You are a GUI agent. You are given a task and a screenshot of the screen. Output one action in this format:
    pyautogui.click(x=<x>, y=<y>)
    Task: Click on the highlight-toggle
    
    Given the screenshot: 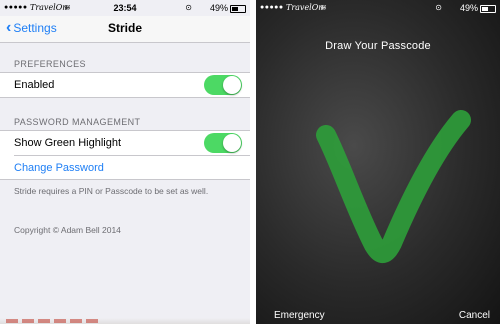 What is the action you would take?
    pyautogui.click(x=223, y=143)
    